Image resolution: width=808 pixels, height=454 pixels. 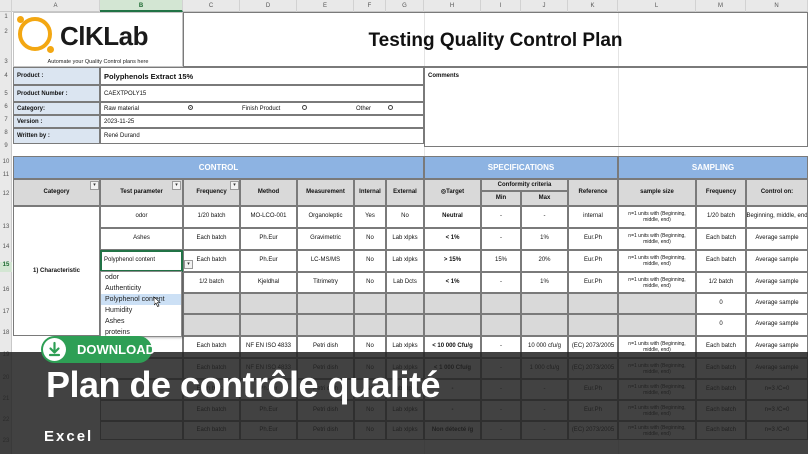 What do you see at coordinates (325, 192) in the screenshot?
I see `header-measurement: Measurement` at bounding box center [325, 192].